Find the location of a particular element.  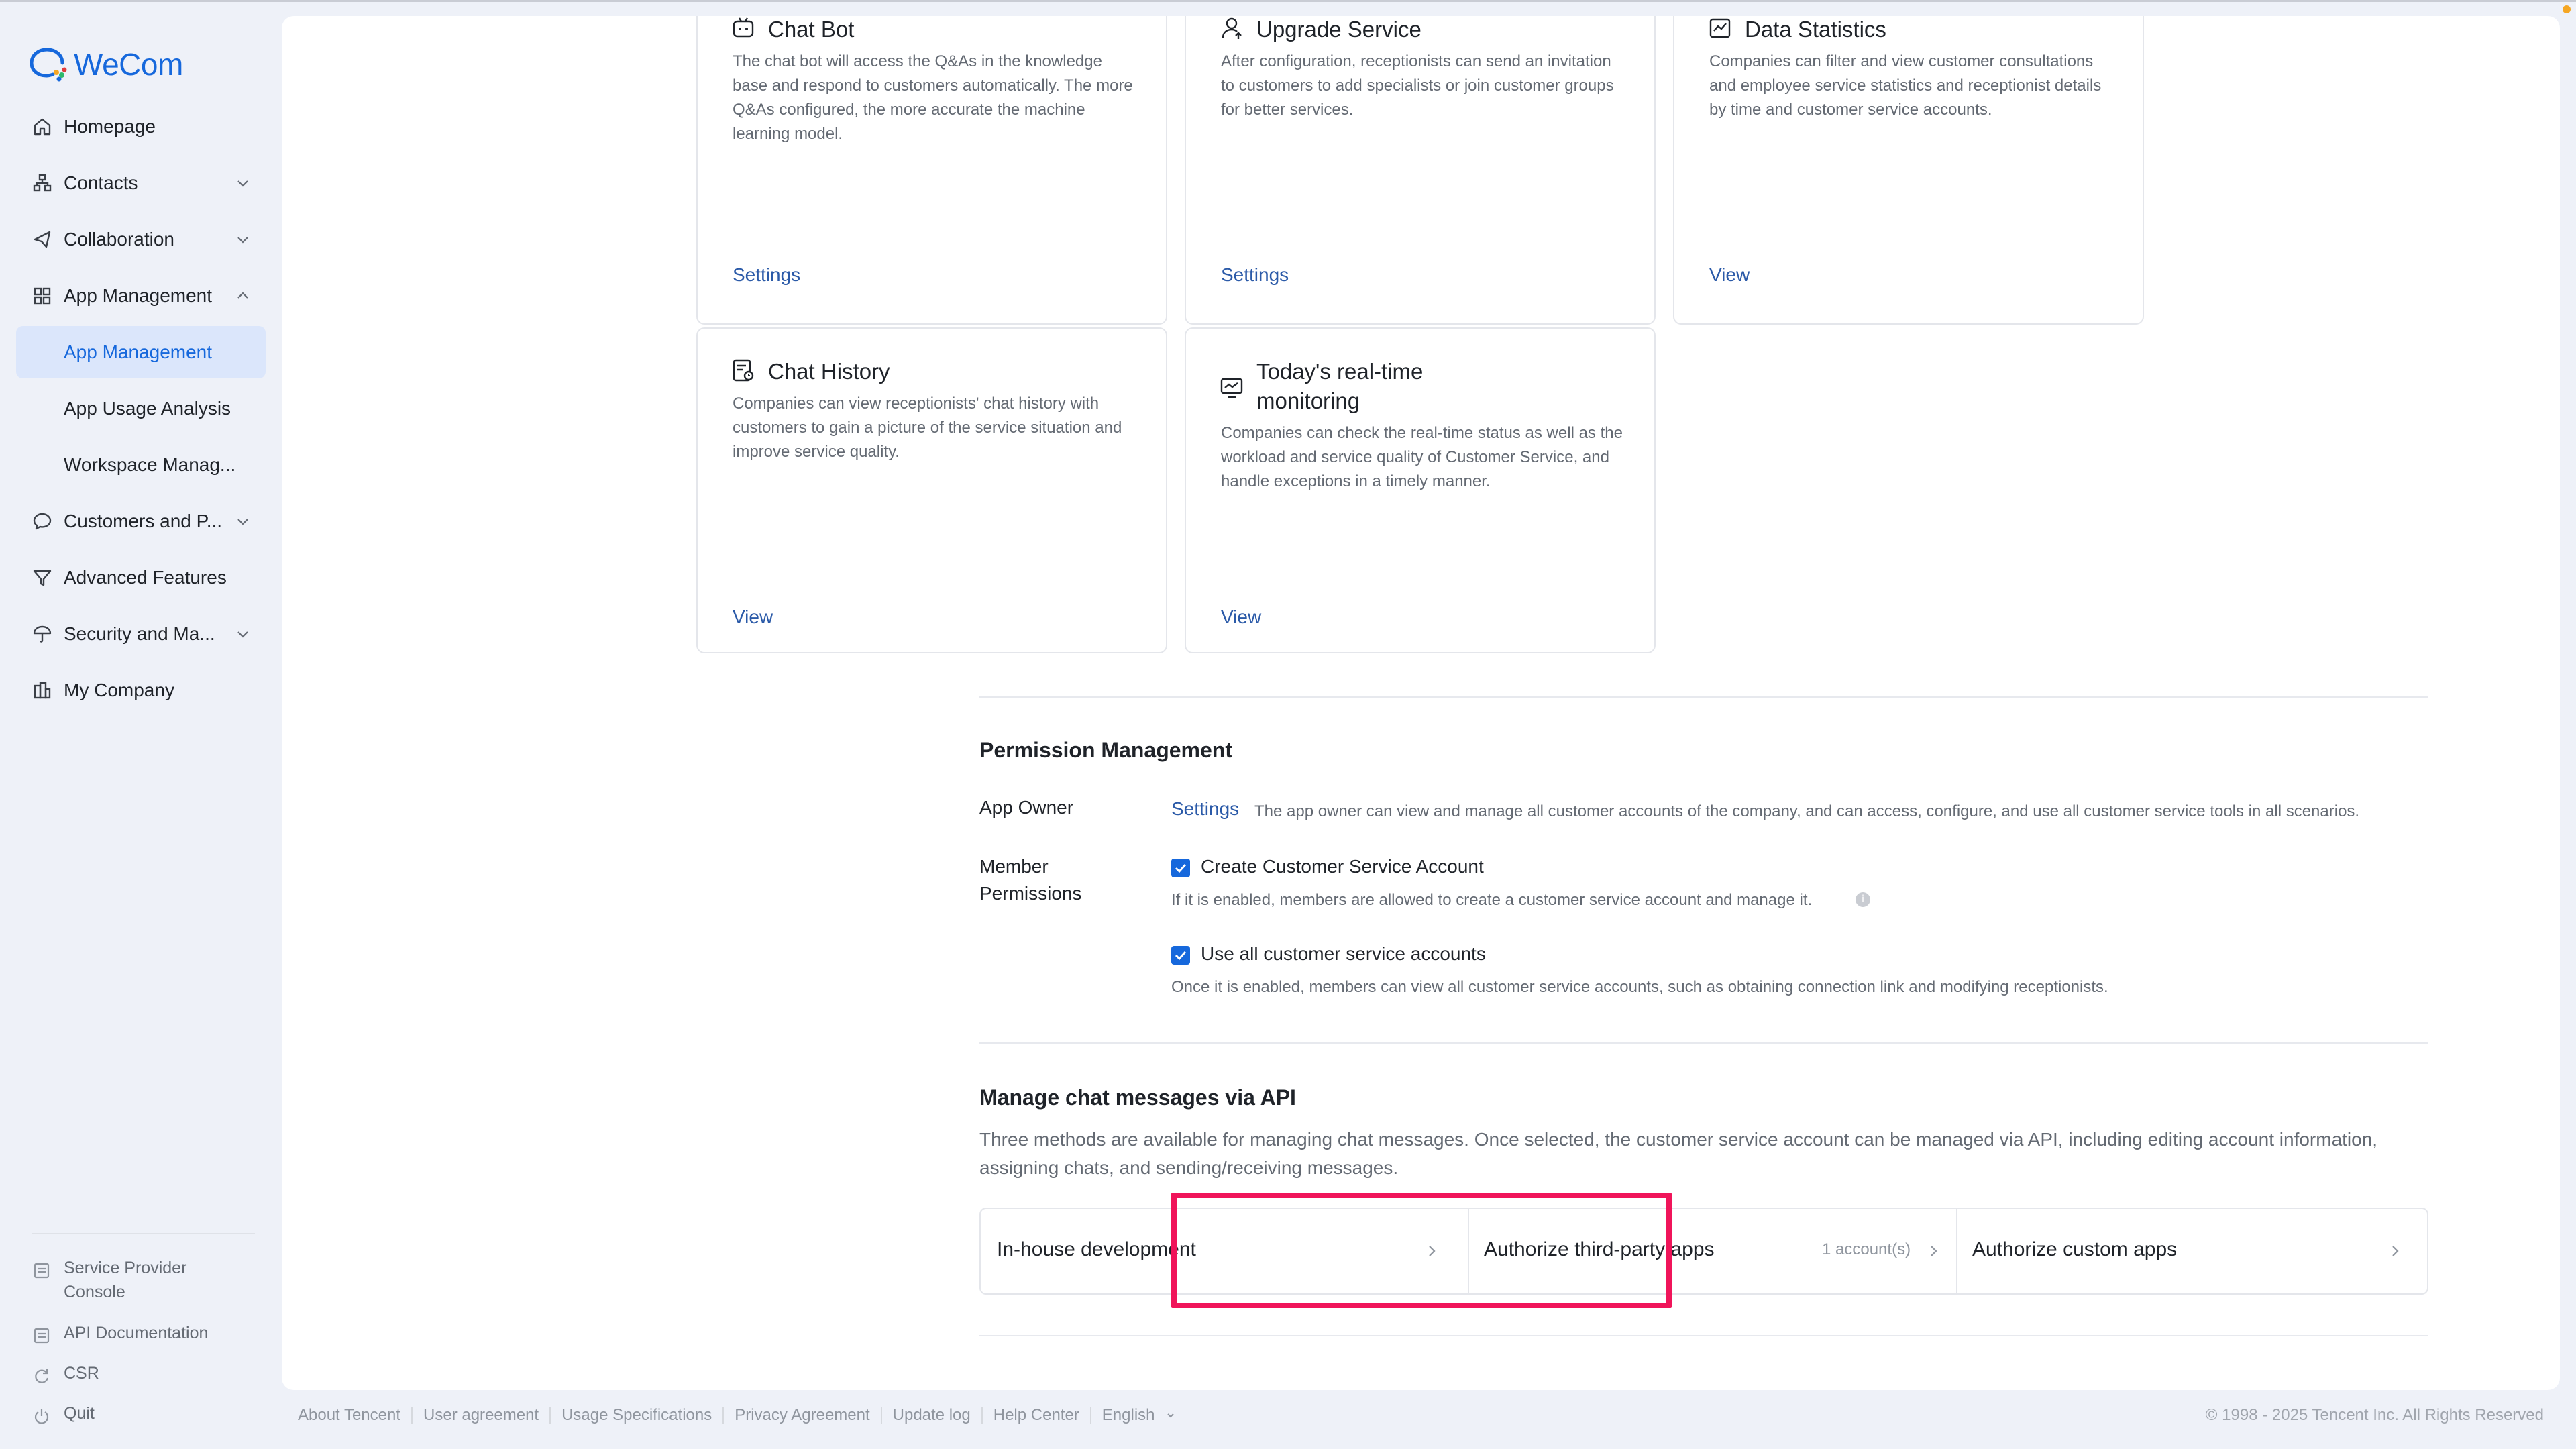

tool-card-title: Chat History is located at coordinates (829, 371).